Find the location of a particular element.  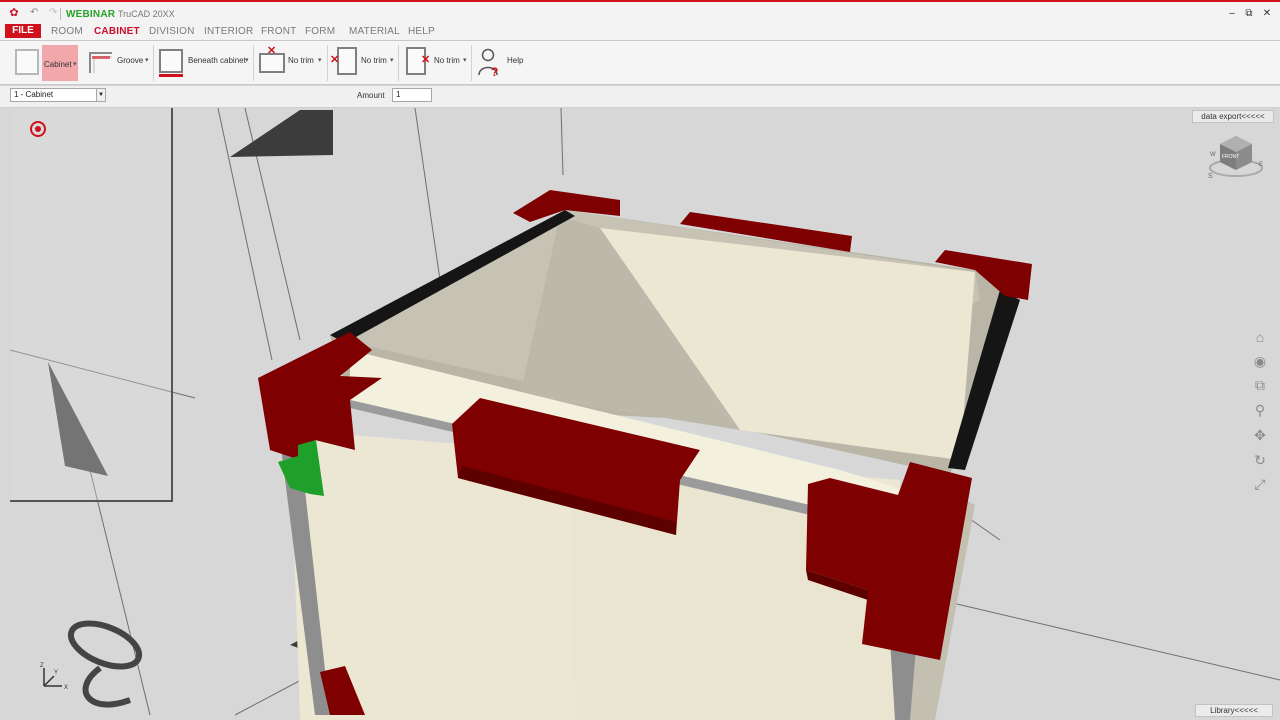

options-bar is located at coordinates (640, 97).